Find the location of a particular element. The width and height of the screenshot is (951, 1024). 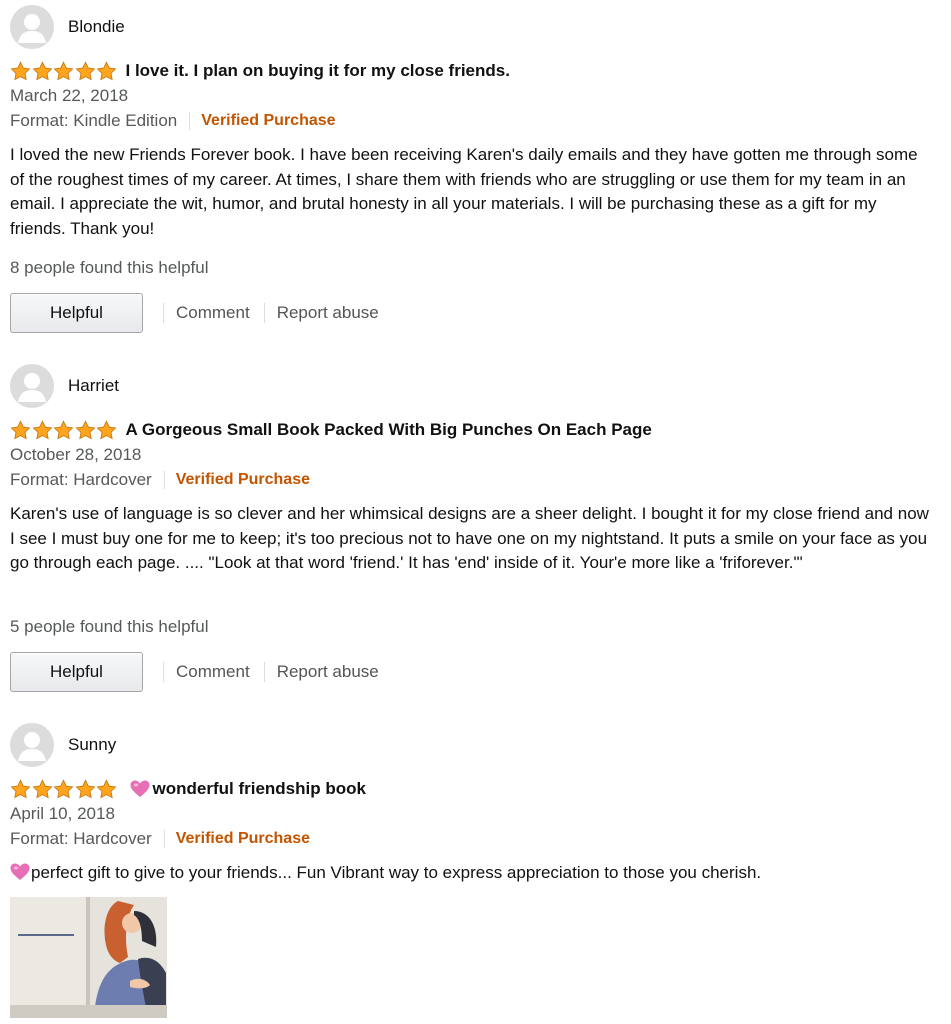

book-photo-image is located at coordinates (88, 957).